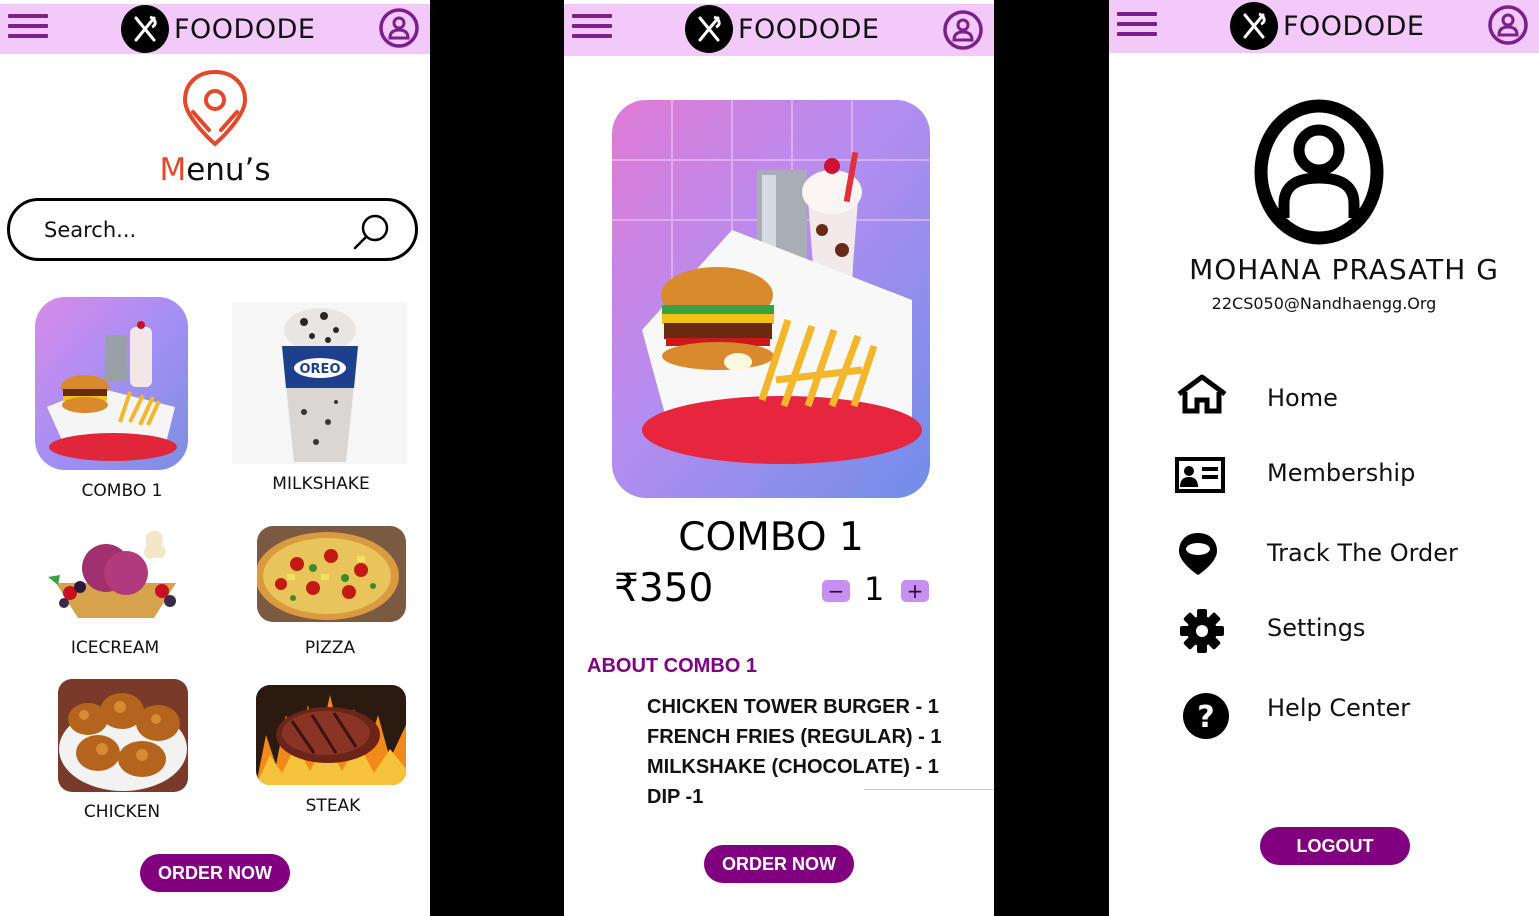  I want to click on increase-quantity-button: +, so click(915, 591).